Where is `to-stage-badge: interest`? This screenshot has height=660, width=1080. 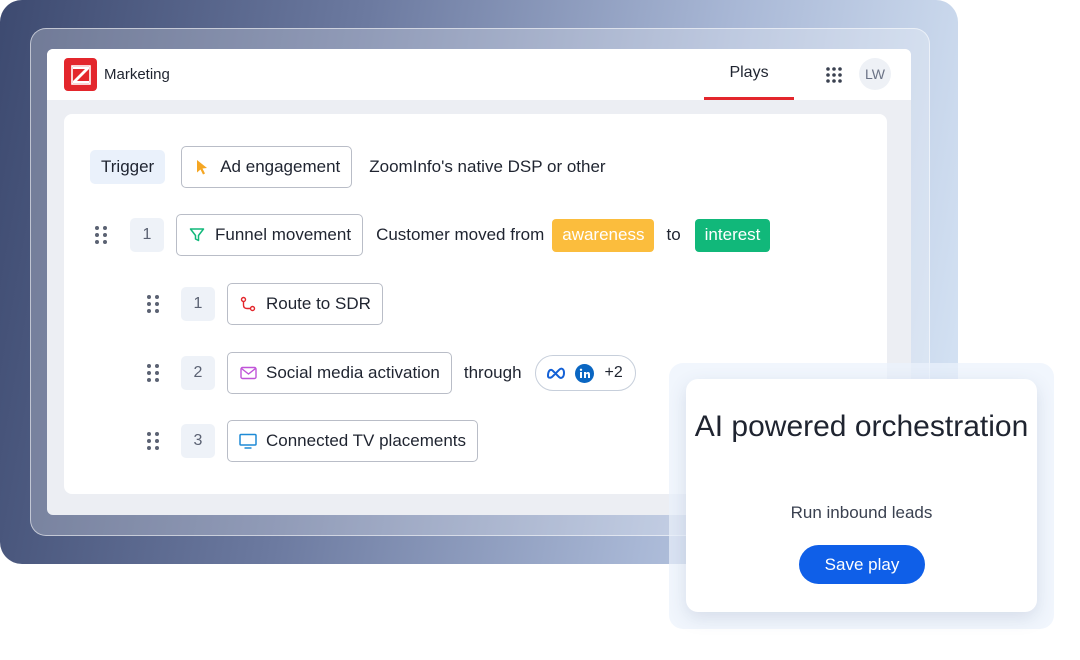
to-stage-badge: interest is located at coordinates (732, 235).